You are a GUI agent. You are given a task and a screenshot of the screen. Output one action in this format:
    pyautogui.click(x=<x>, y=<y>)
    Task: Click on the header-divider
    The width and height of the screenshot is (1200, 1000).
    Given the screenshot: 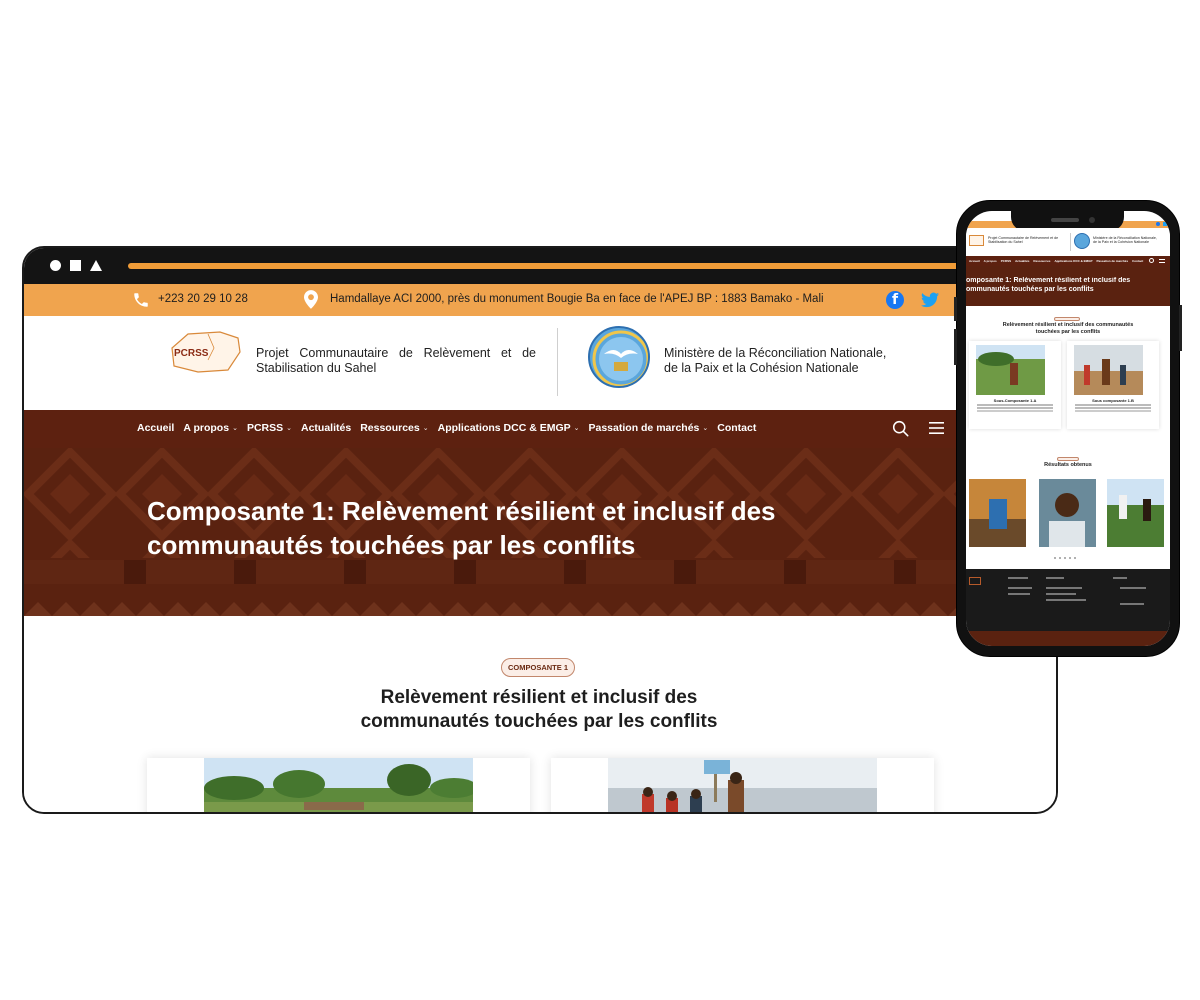 What is the action you would take?
    pyautogui.click(x=1070, y=242)
    